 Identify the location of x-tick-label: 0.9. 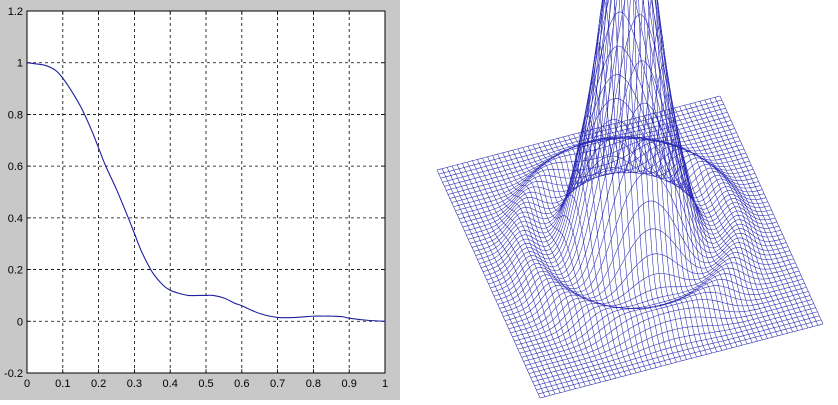
(349, 384).